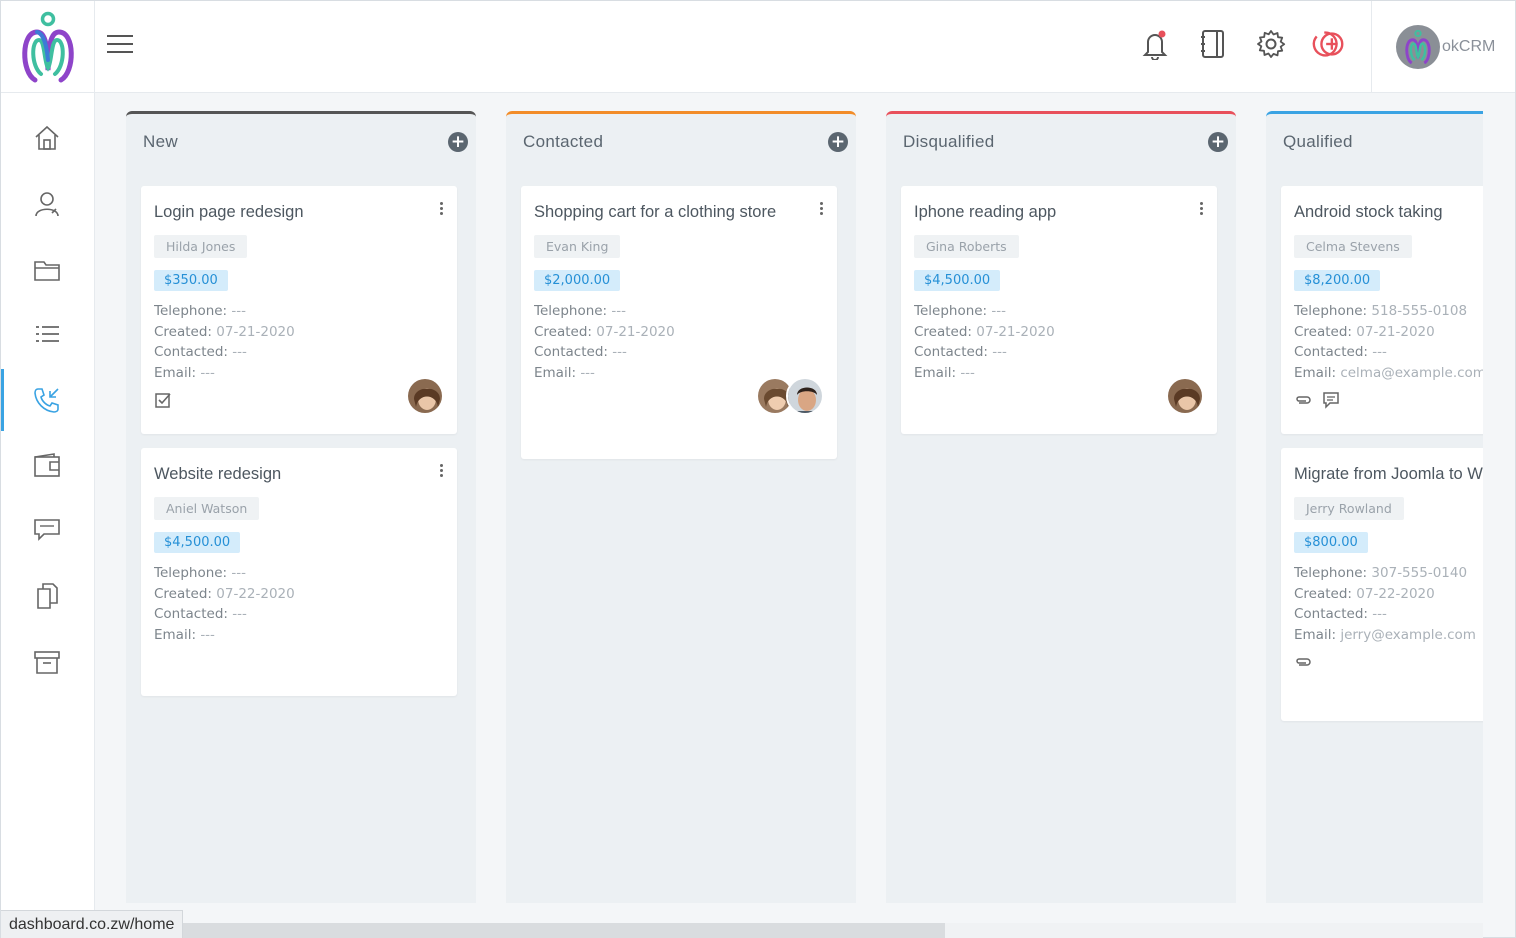 Image resolution: width=1516 pixels, height=938 pixels. I want to click on user-name: okCRM, so click(1469, 46).